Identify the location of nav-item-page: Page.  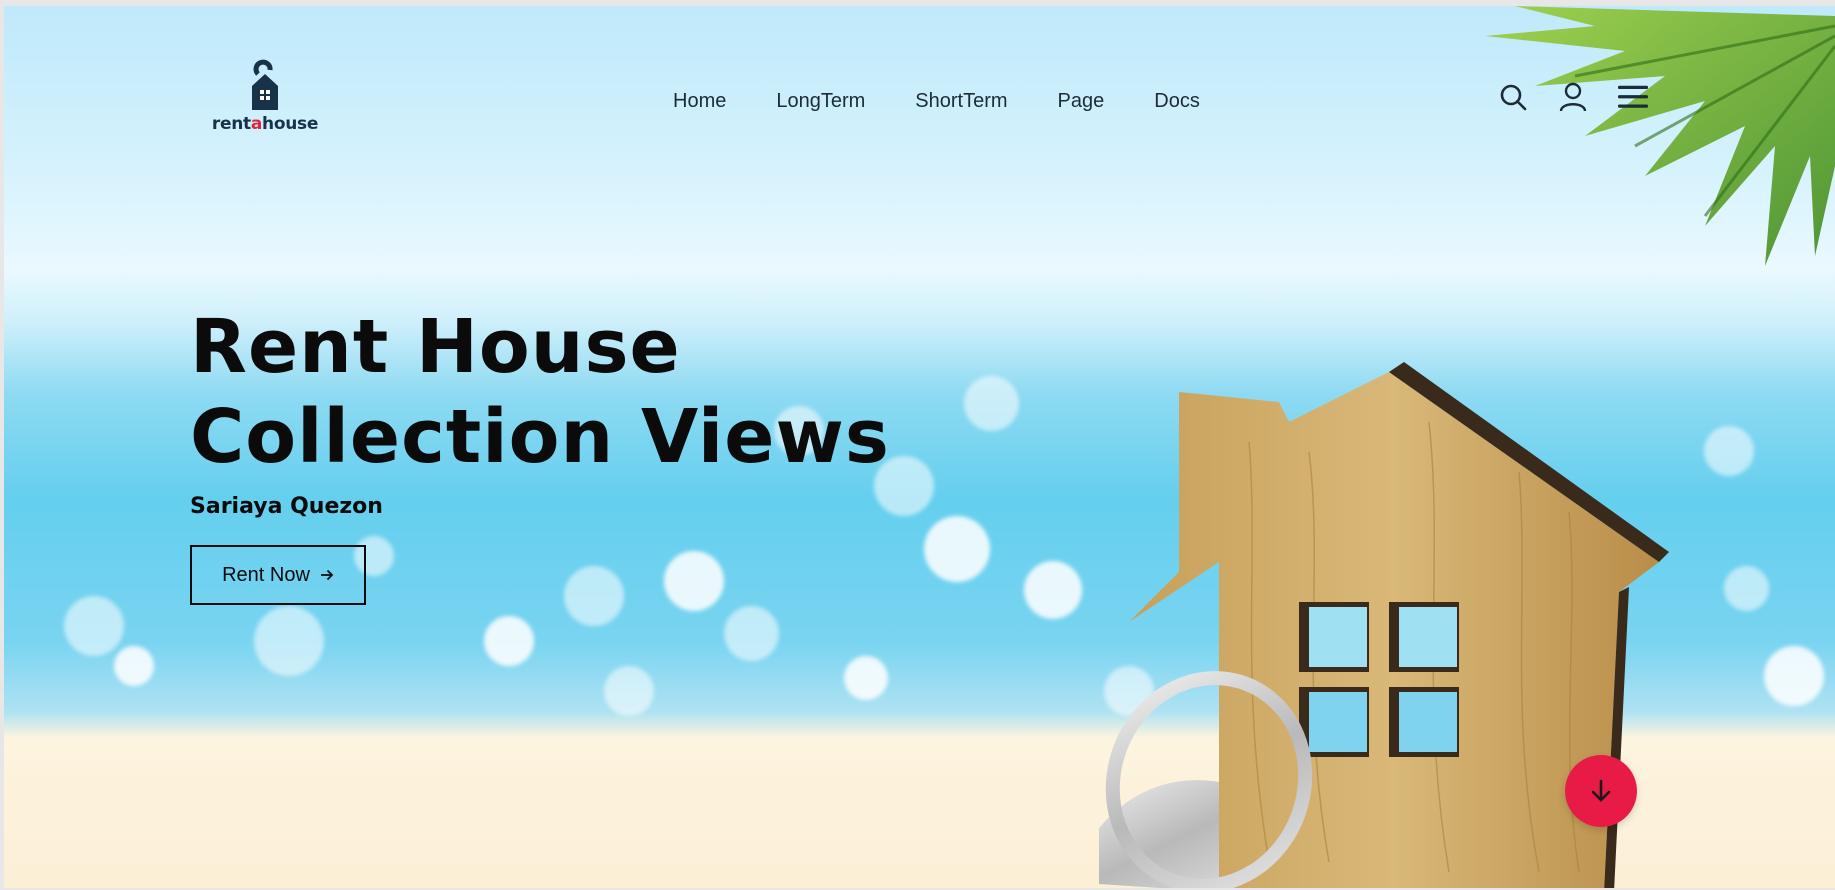
(1081, 101).